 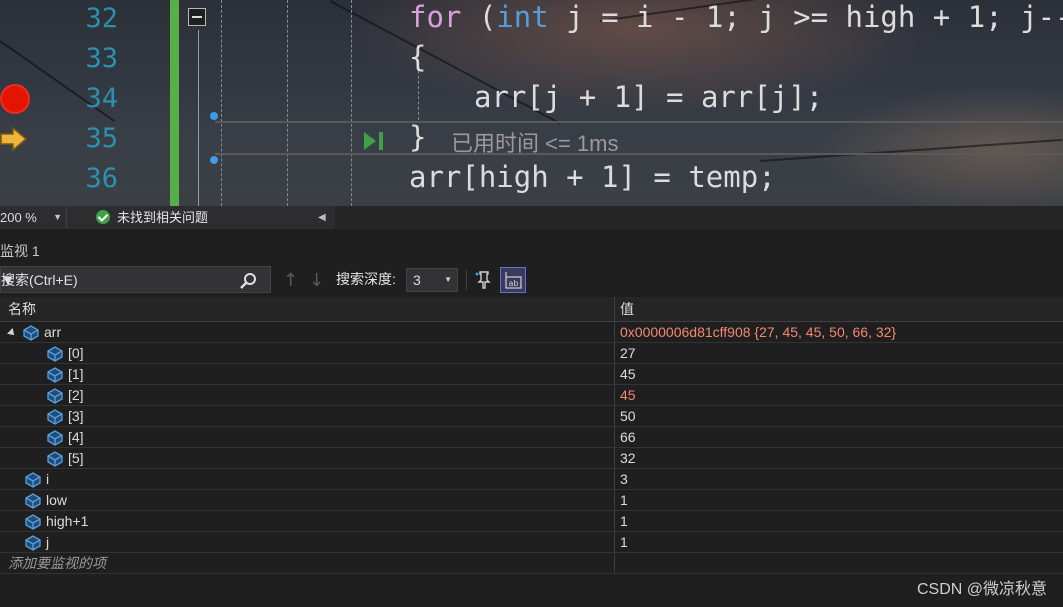 What do you see at coordinates (67, 520) in the screenshot?
I see `watch-name: high+1` at bounding box center [67, 520].